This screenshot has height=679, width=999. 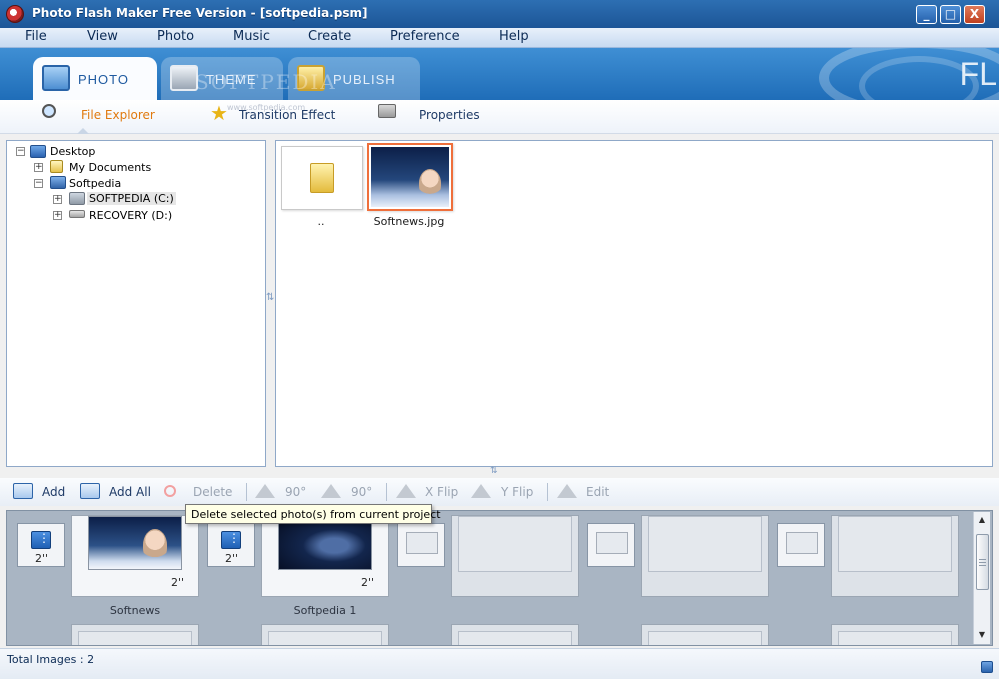 I want to click on tree-item-desktop: Desktop, so click(x=72, y=151).